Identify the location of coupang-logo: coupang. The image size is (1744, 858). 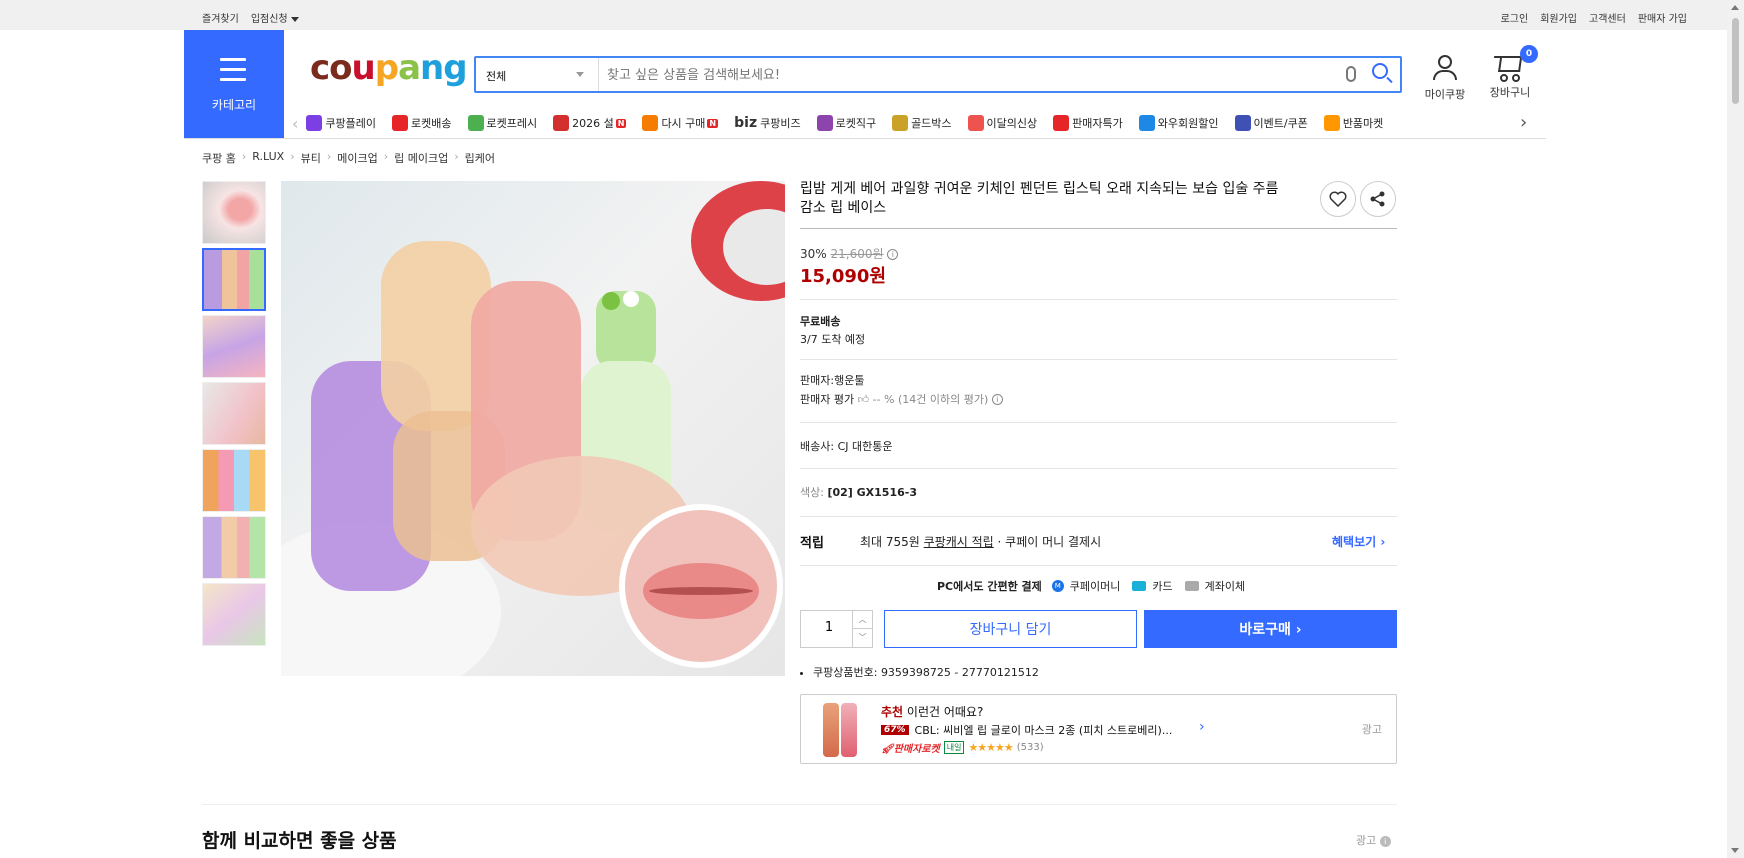
(389, 68).